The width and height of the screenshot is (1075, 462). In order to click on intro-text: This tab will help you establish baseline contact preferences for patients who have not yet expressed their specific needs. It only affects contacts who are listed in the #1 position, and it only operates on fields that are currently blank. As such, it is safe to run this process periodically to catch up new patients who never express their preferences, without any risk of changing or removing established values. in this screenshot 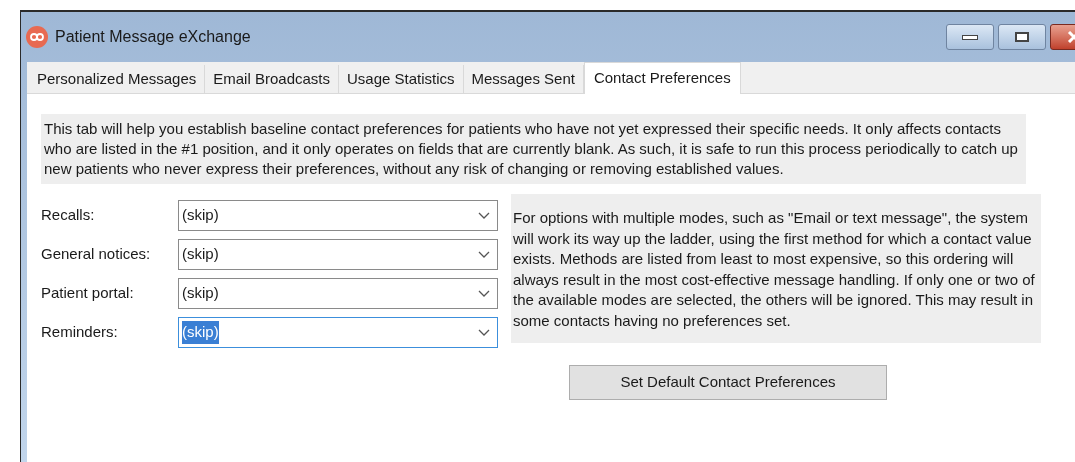, I will do `click(533, 149)`.